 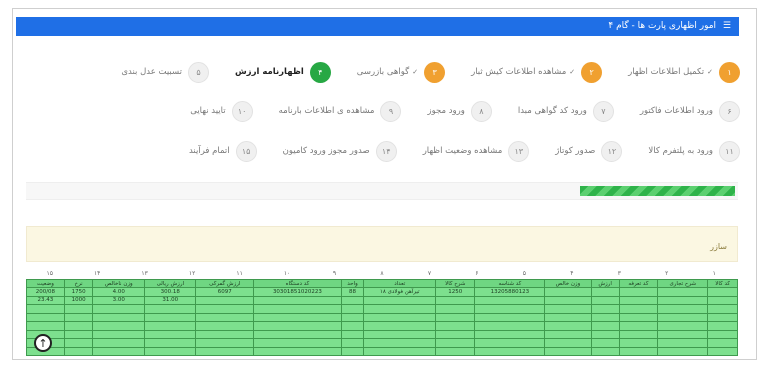 I want to click on page-header: ☰ امور اظهاری پارت ها - گام ۴, so click(x=377, y=26).